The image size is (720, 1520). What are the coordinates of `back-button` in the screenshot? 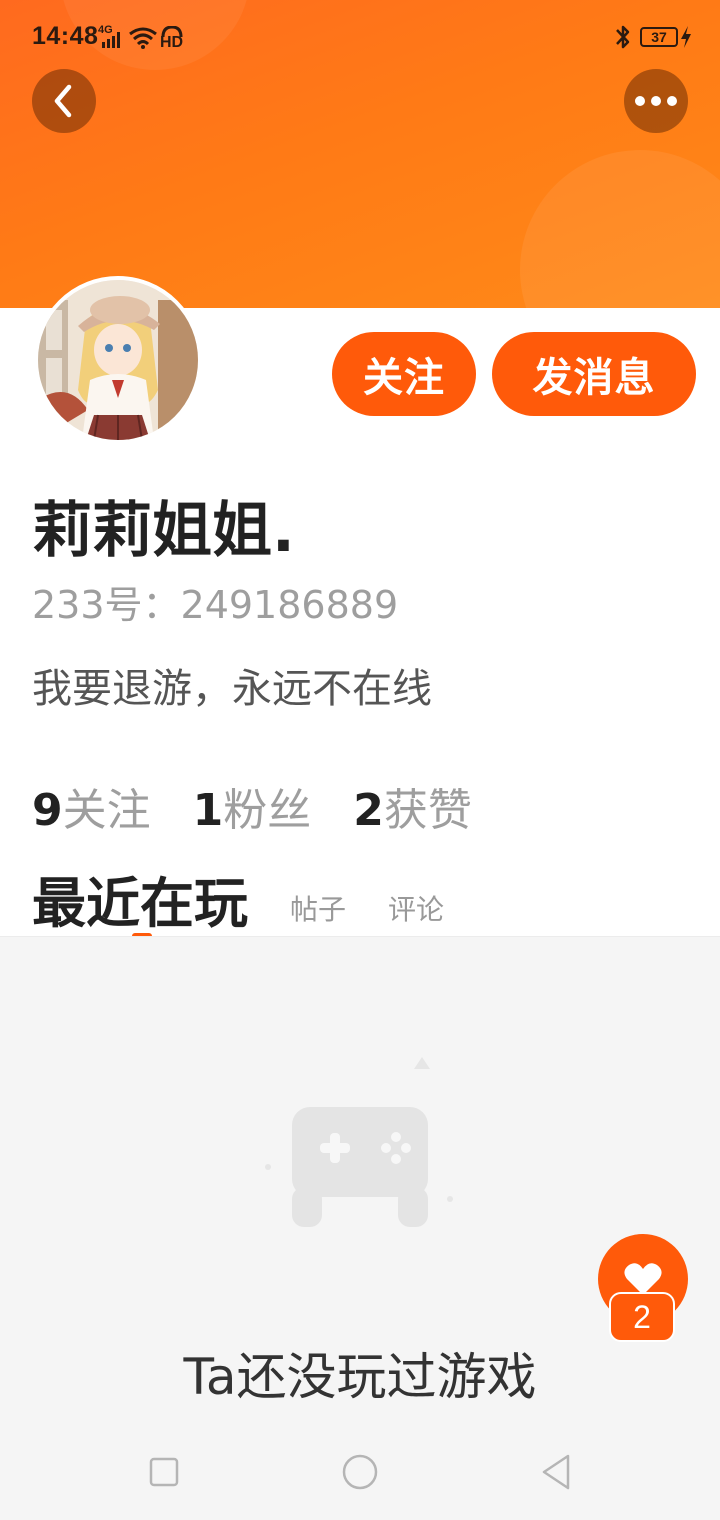 It's located at (64, 101).